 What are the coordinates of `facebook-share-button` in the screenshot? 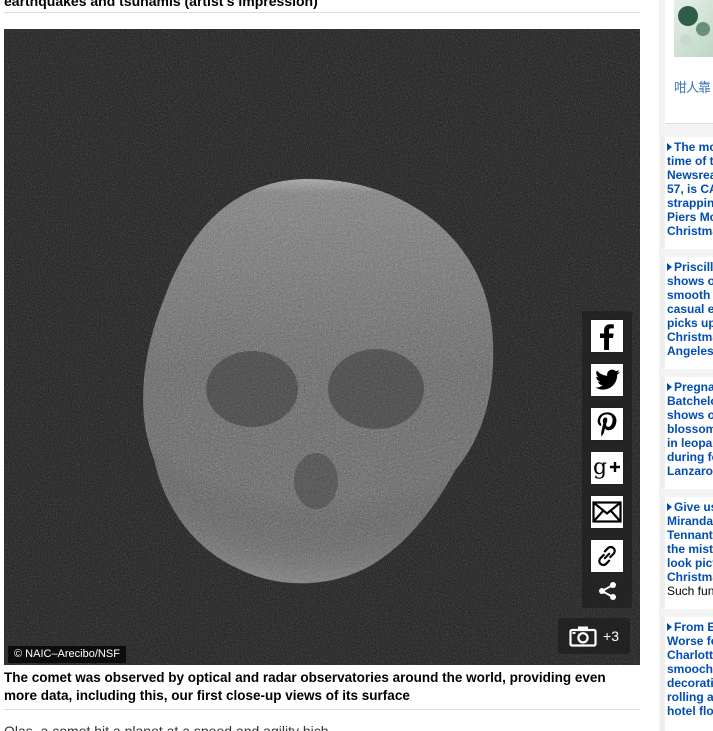 It's located at (607, 336).